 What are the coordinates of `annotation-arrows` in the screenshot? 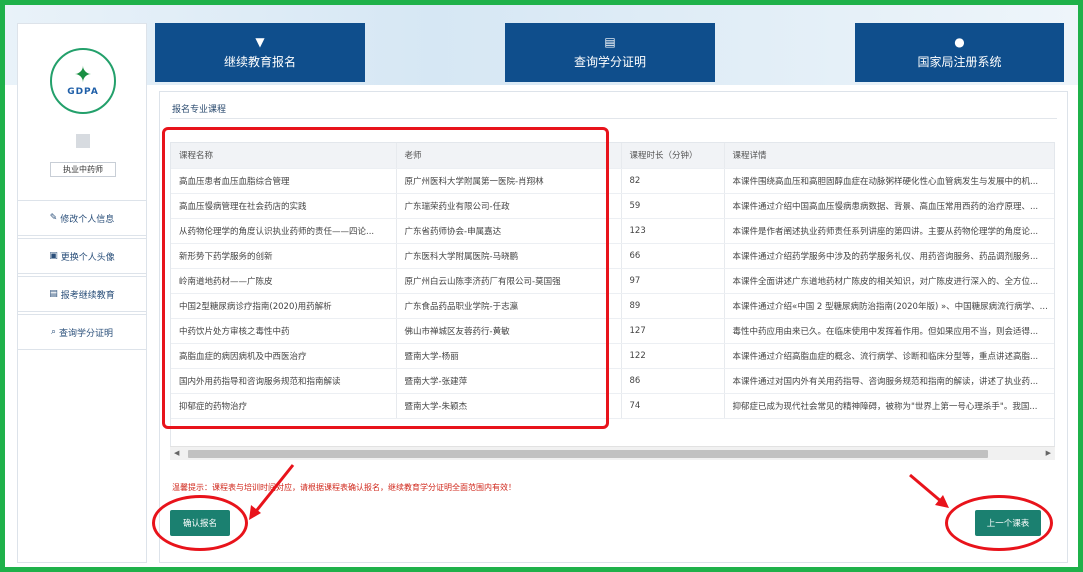 It's located at (599, 492).